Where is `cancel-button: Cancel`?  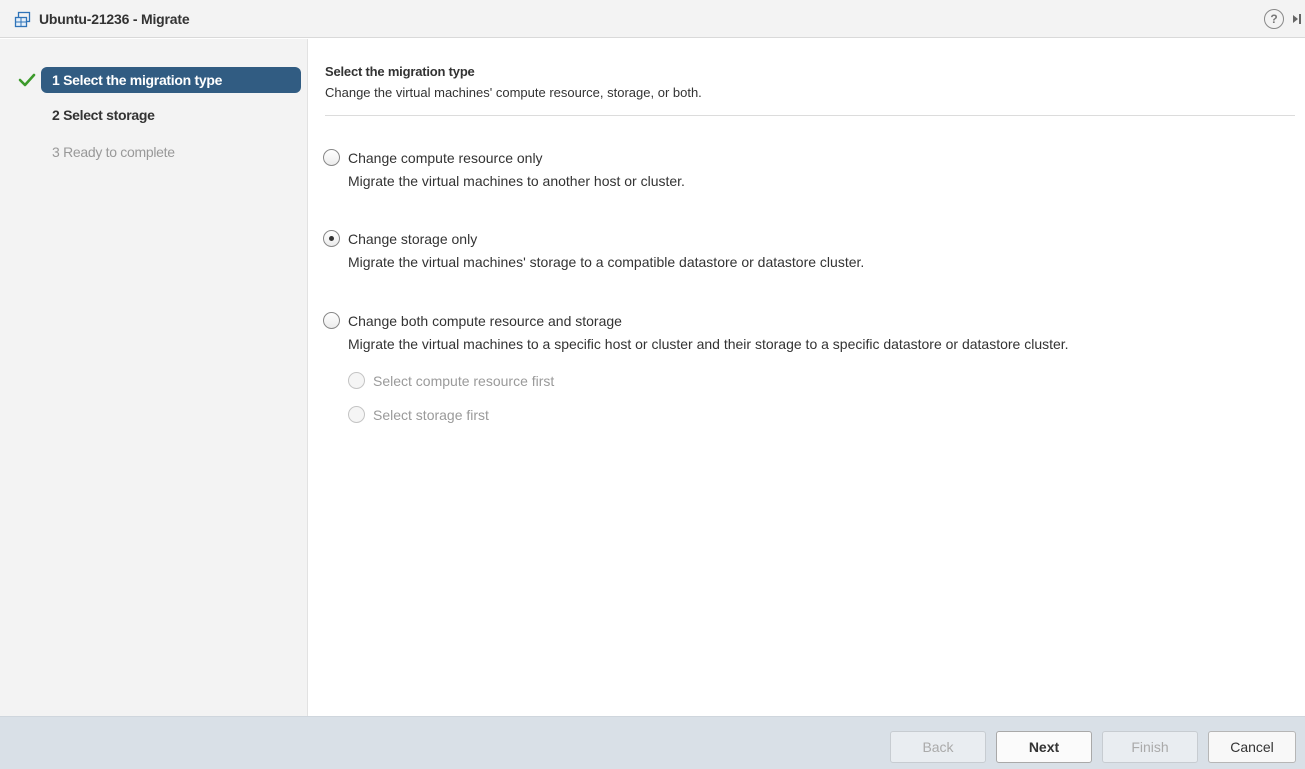 cancel-button: Cancel is located at coordinates (1252, 747).